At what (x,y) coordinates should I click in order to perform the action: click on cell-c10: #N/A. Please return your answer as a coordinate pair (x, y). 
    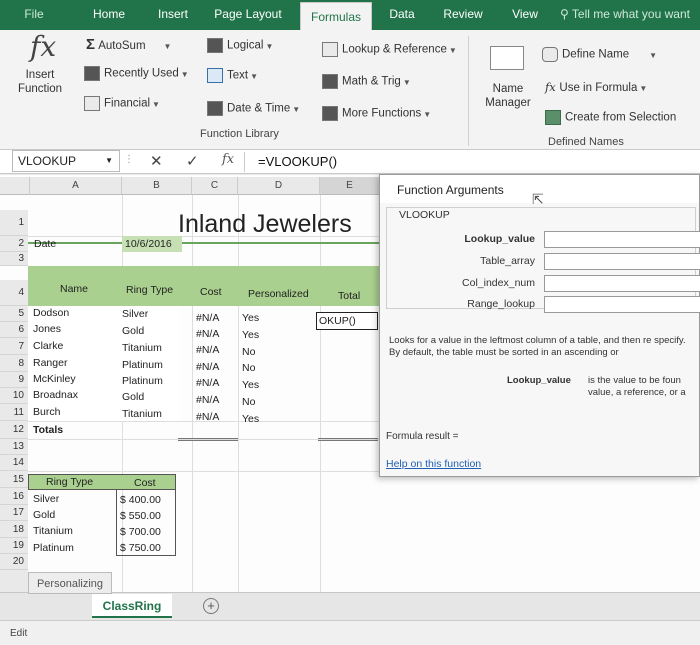
    Looking at the image, I should click on (207, 400).